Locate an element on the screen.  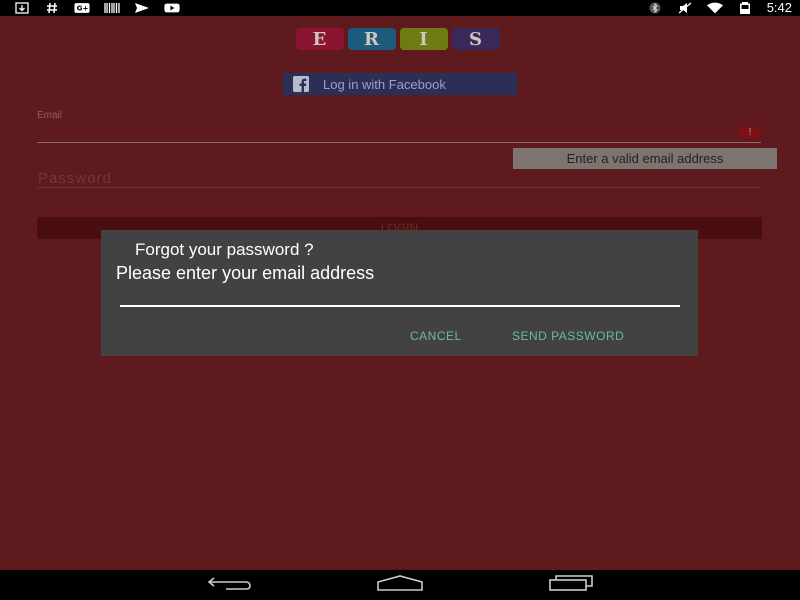
navigation-bar is located at coordinates (400, 585).